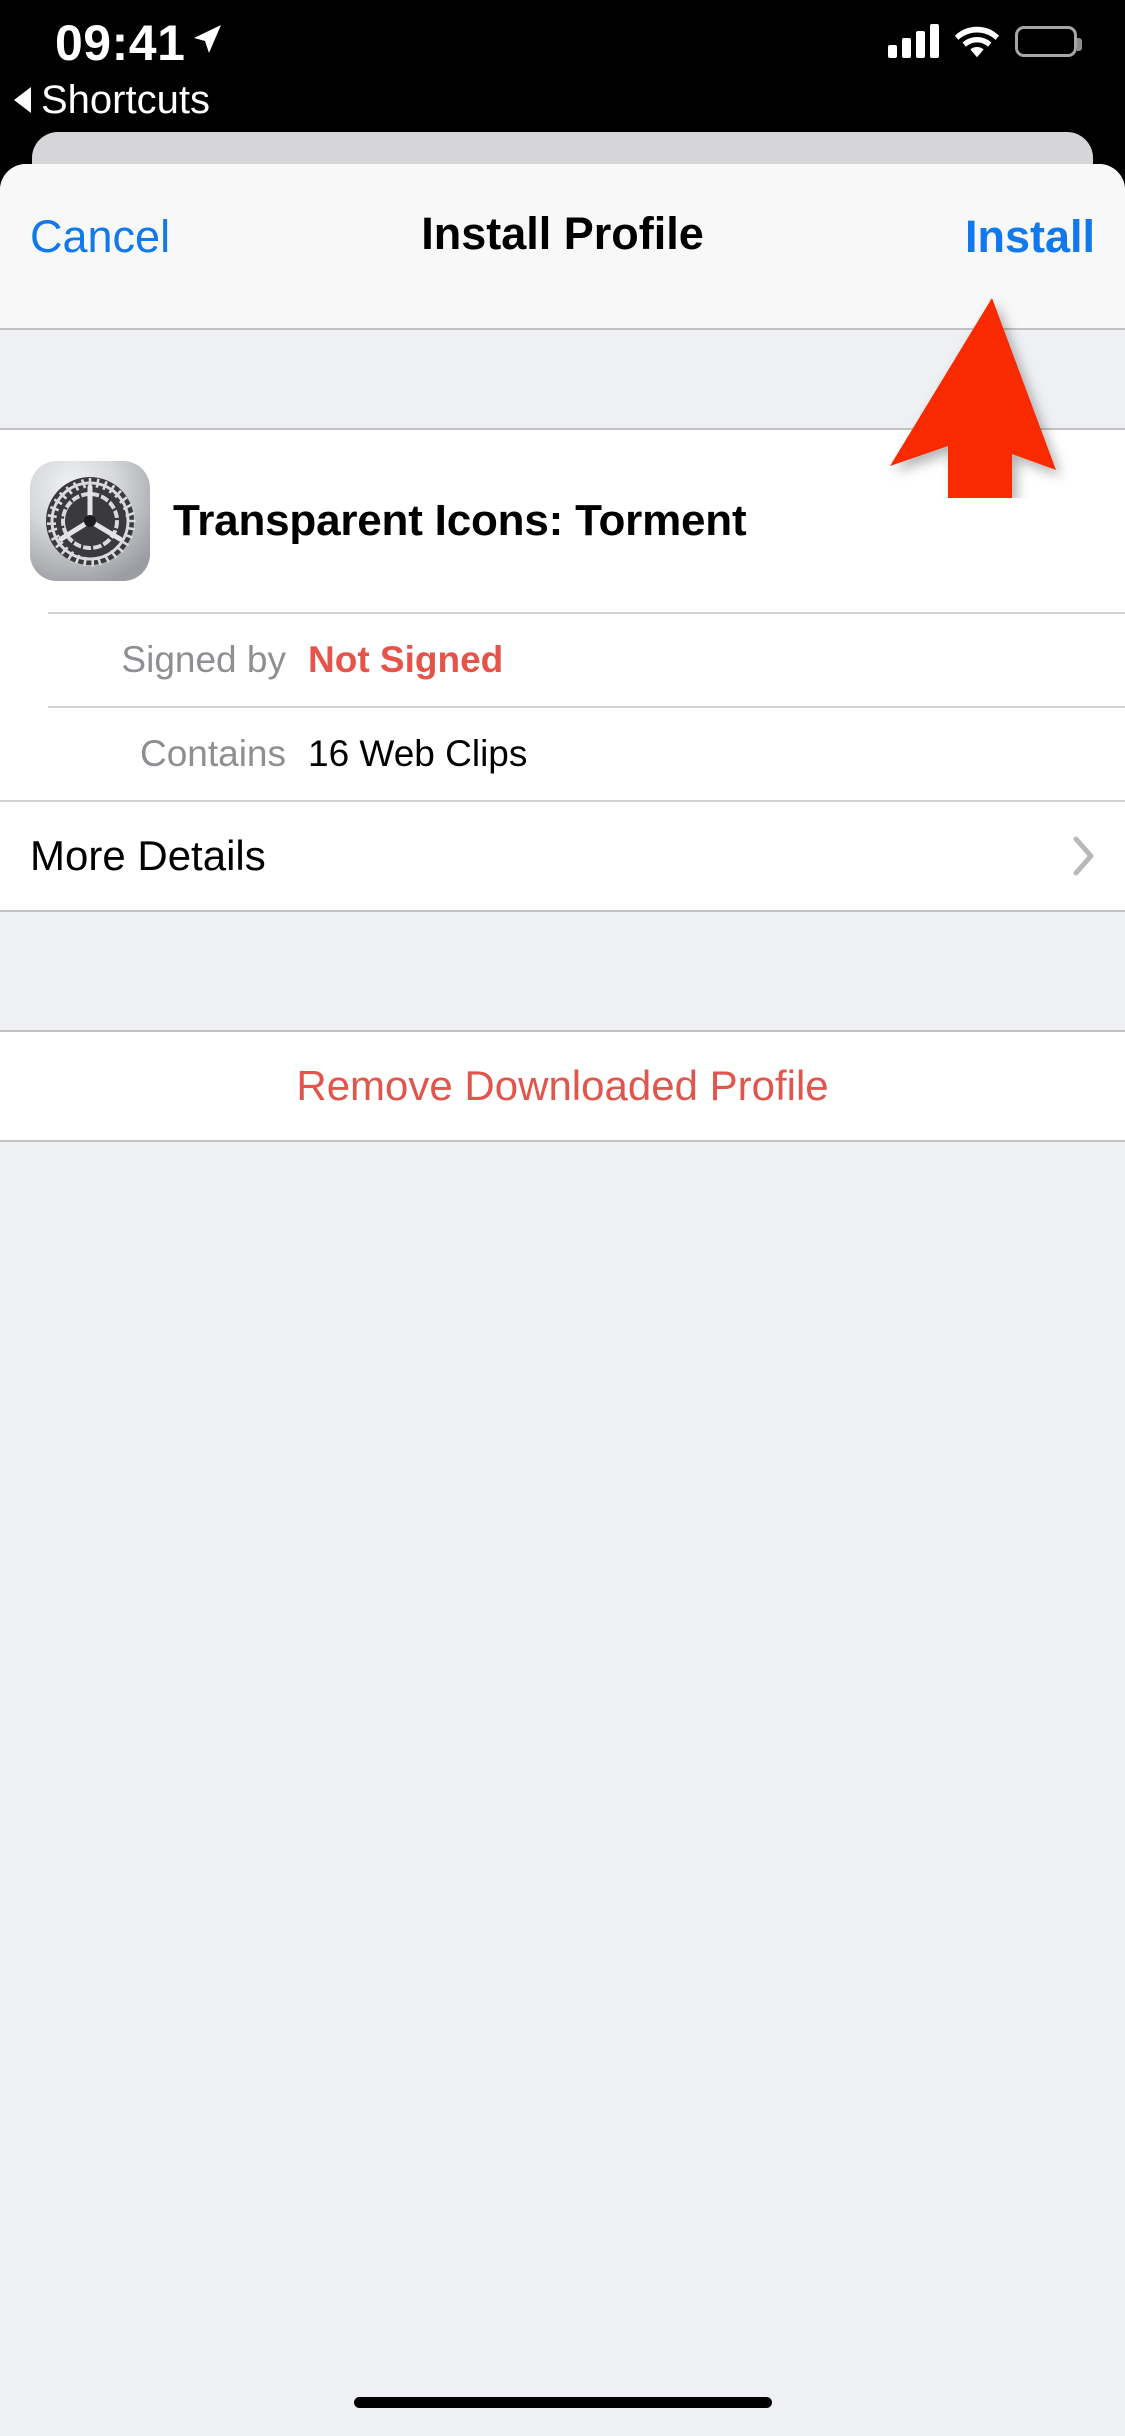 The height and width of the screenshot is (2436, 1125). Describe the element at coordinates (207, 39) in the screenshot. I see `location-arrow-icon` at that location.